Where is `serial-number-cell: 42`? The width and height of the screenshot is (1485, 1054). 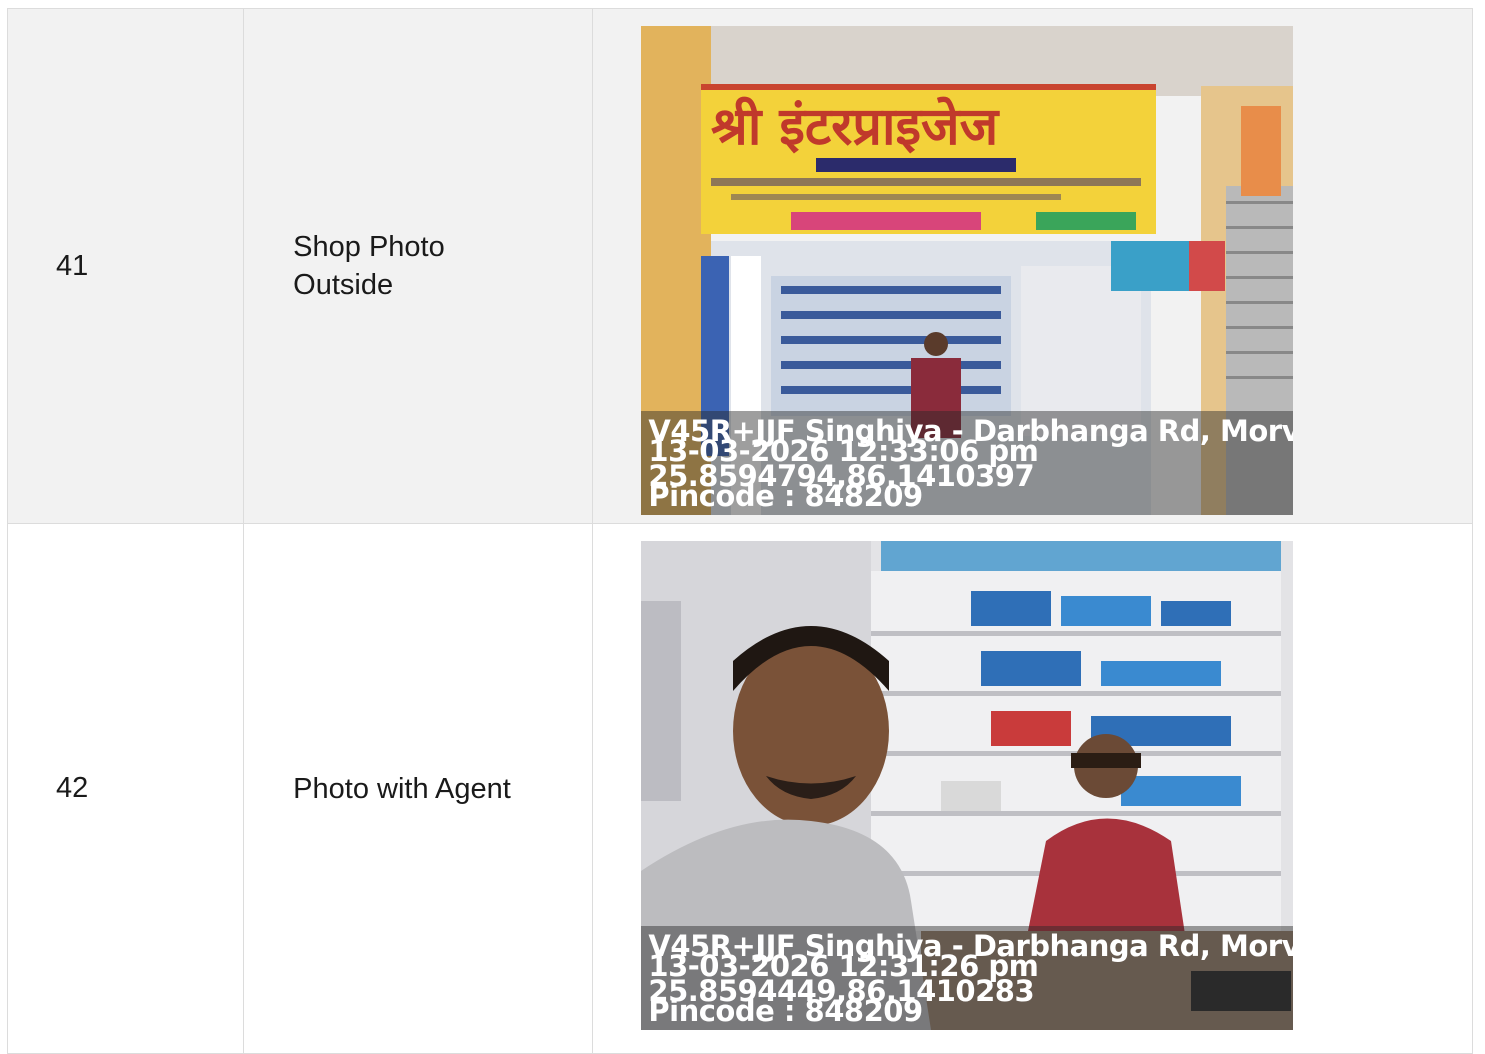
serial-number-cell: 42 is located at coordinates (125, 788).